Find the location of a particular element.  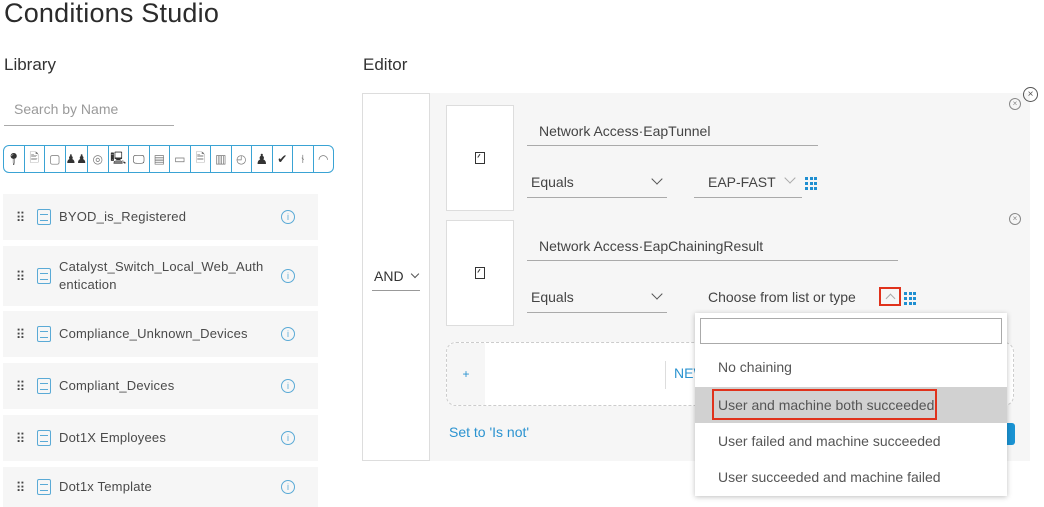

location-icon: 📍︎ is located at coordinates (14, 159).